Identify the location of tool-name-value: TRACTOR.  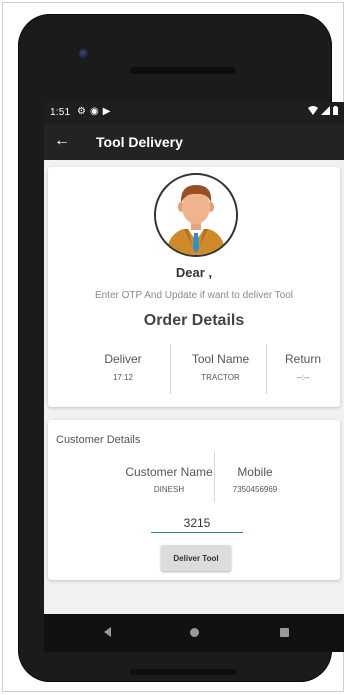
(220, 377).